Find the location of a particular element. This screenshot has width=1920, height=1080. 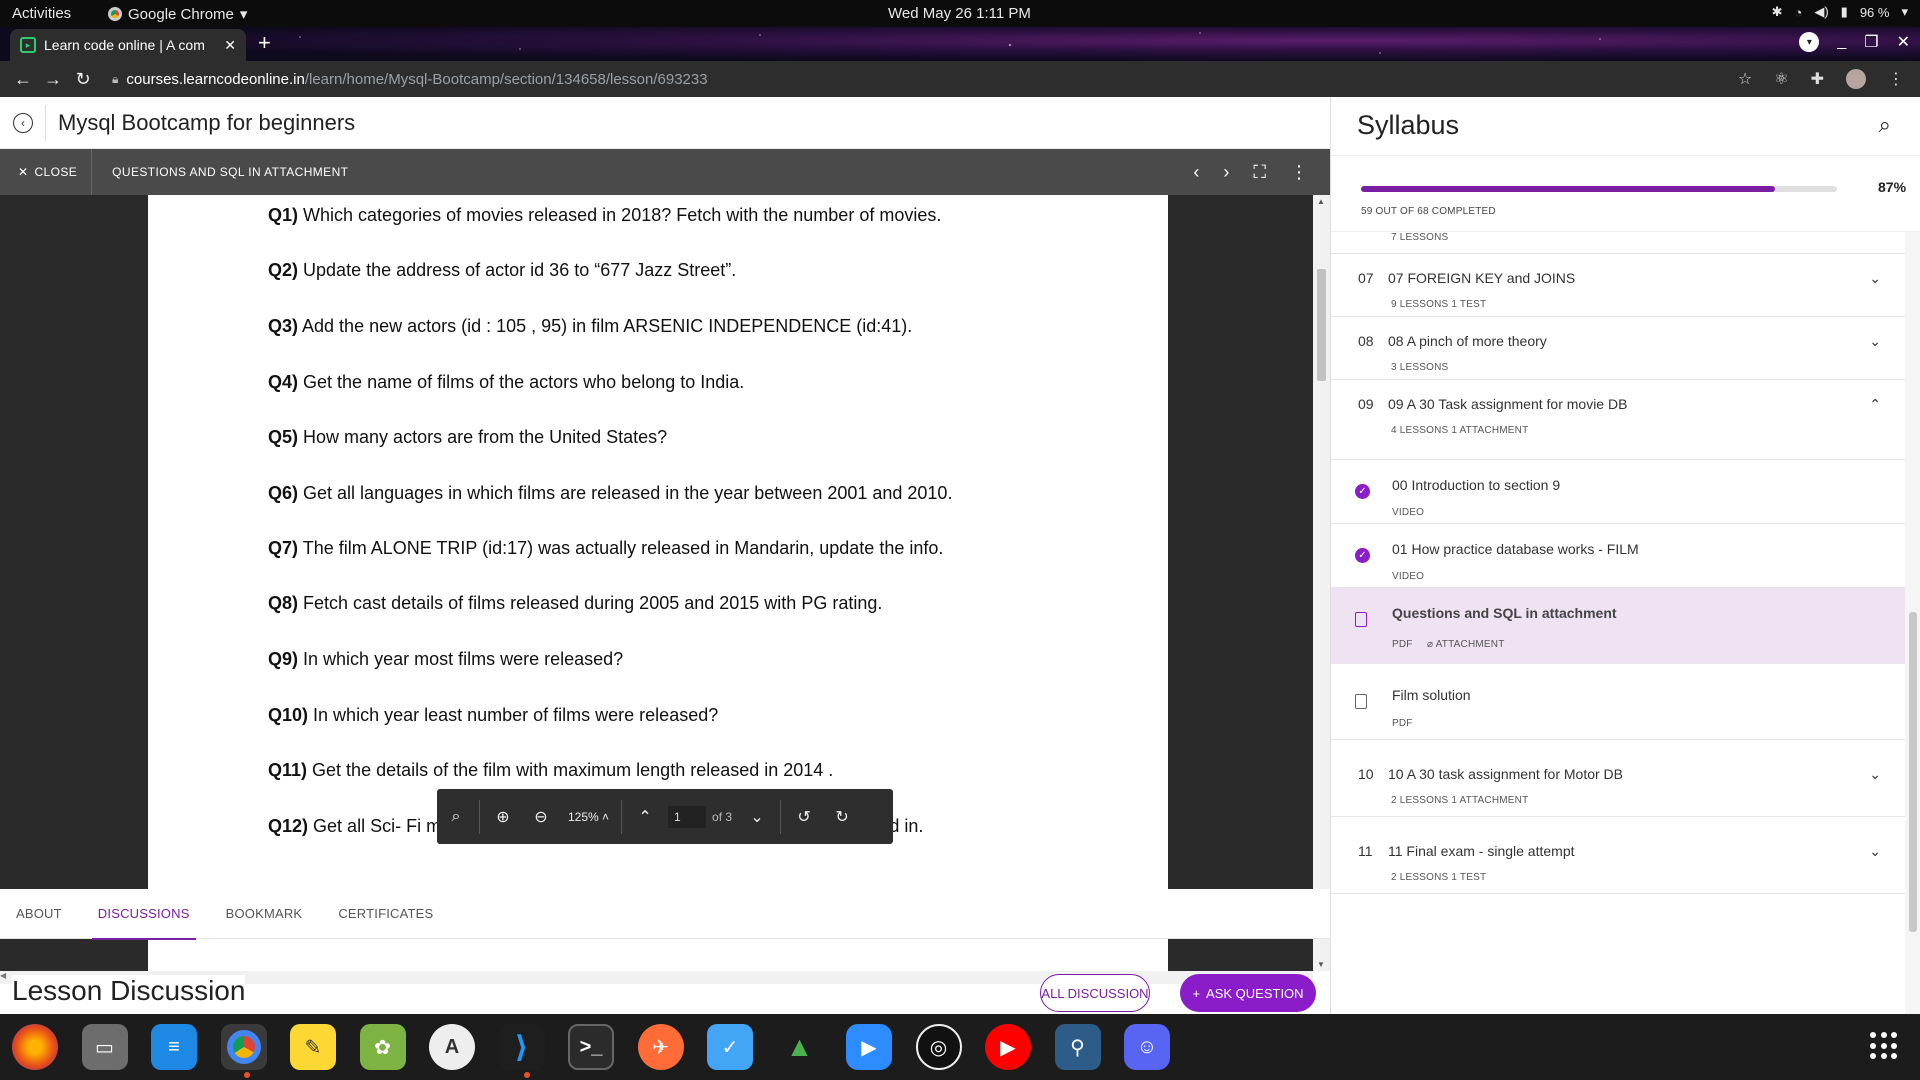

section-meta: 2 LESSONS 1 TEST is located at coordinates (1439, 877).